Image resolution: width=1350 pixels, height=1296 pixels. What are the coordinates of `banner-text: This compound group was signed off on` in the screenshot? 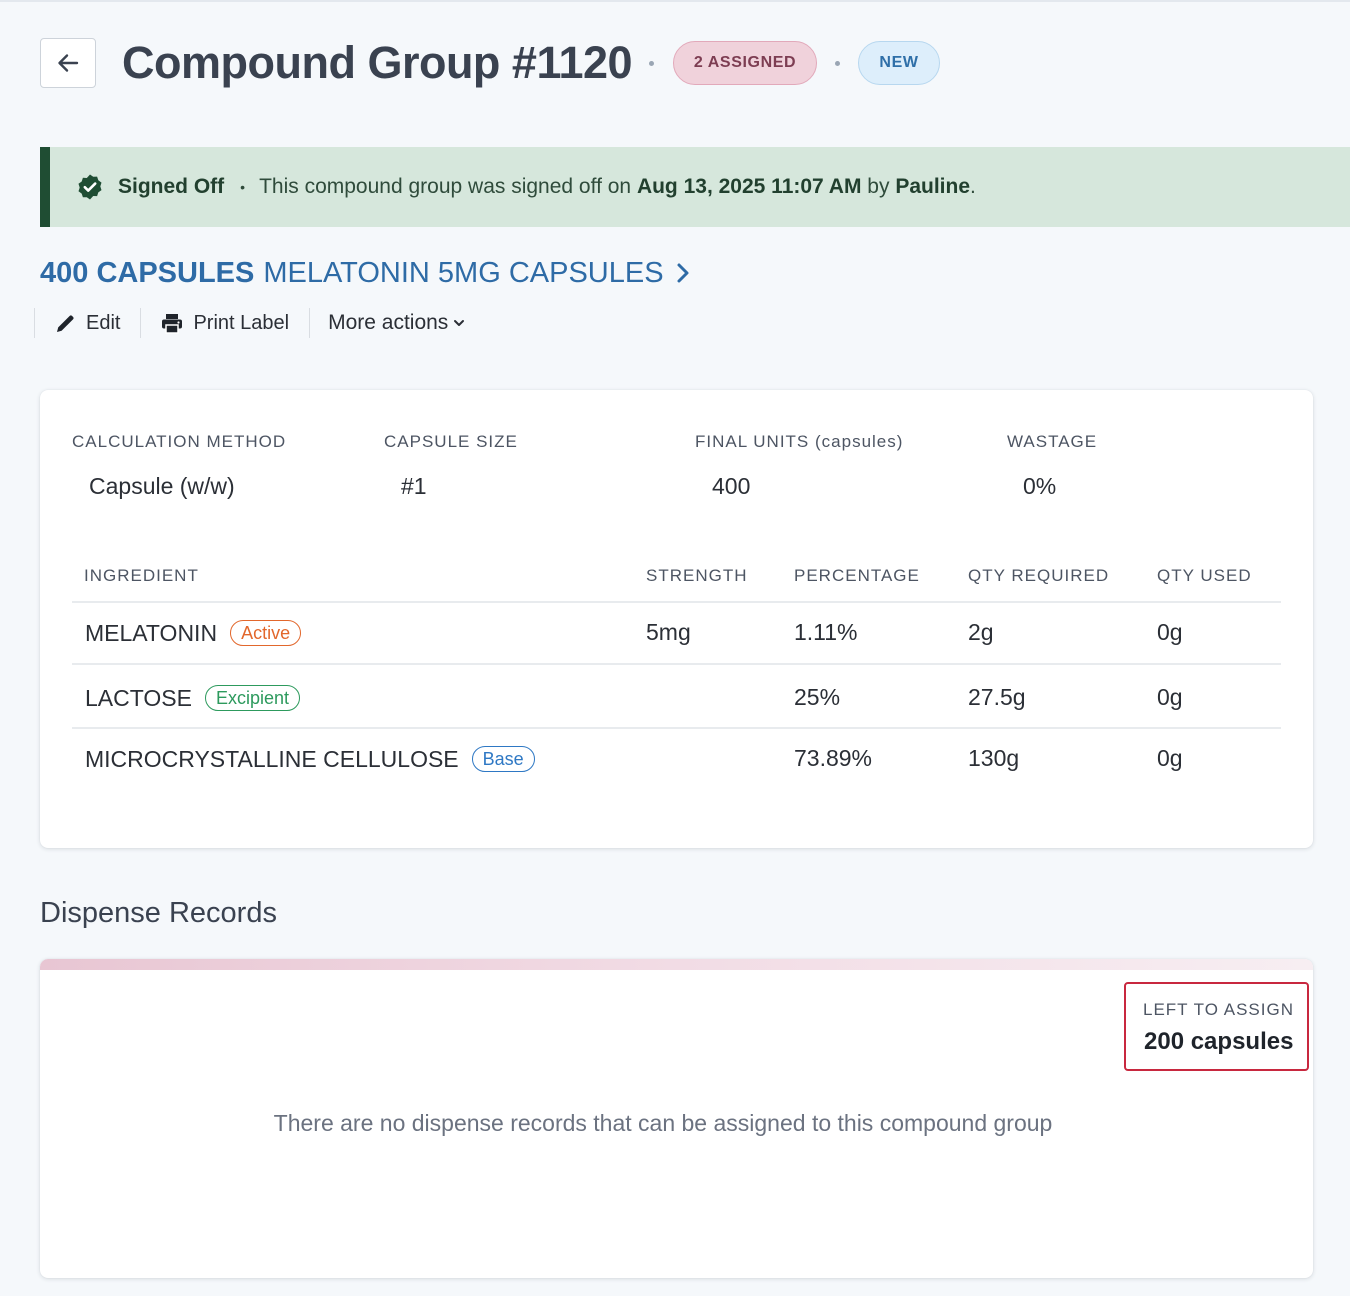 It's located at (445, 186).